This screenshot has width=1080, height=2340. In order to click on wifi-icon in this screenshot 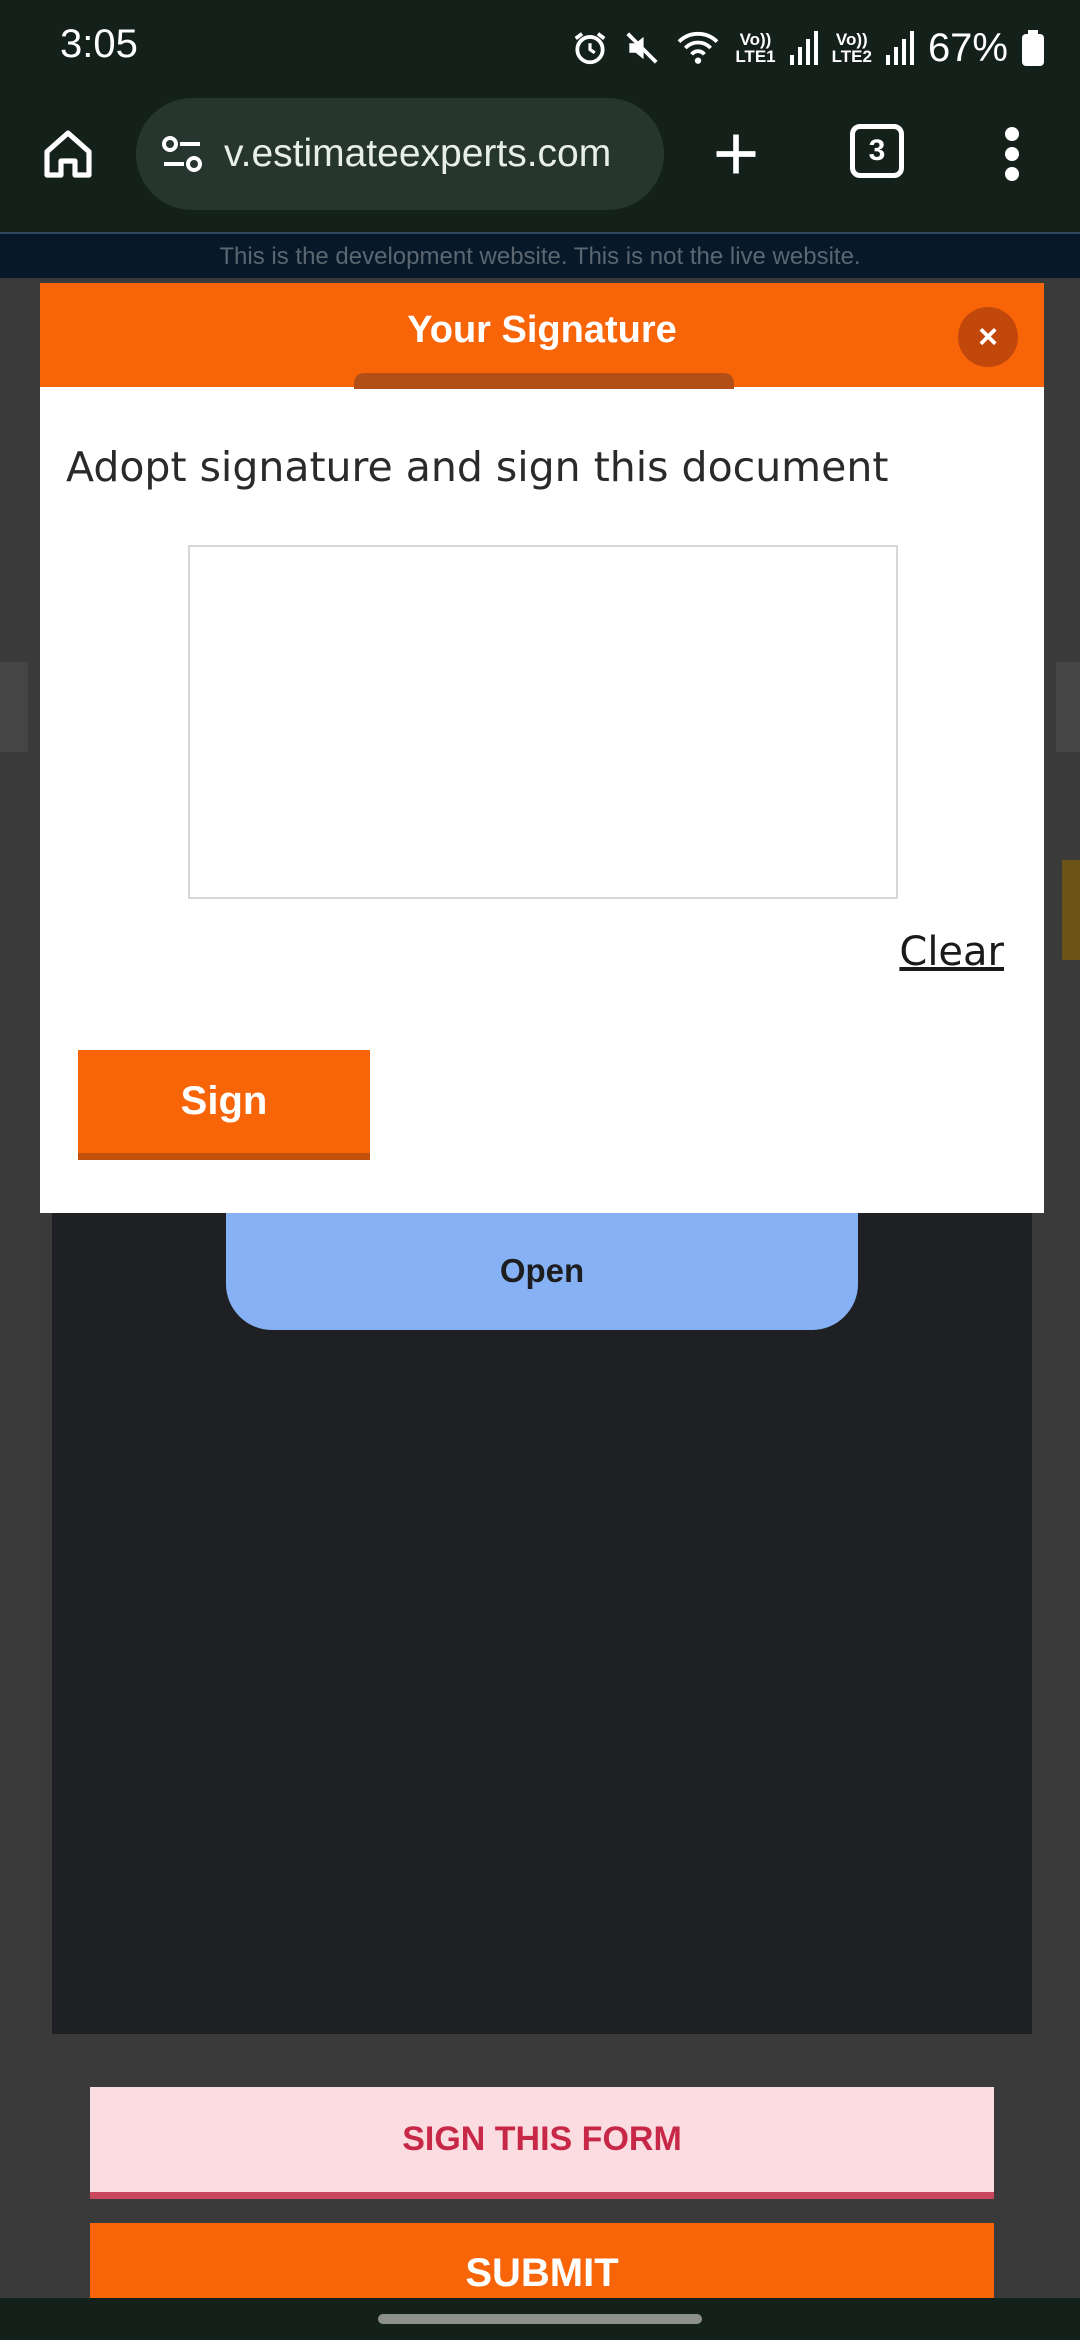, I will do `click(698, 48)`.